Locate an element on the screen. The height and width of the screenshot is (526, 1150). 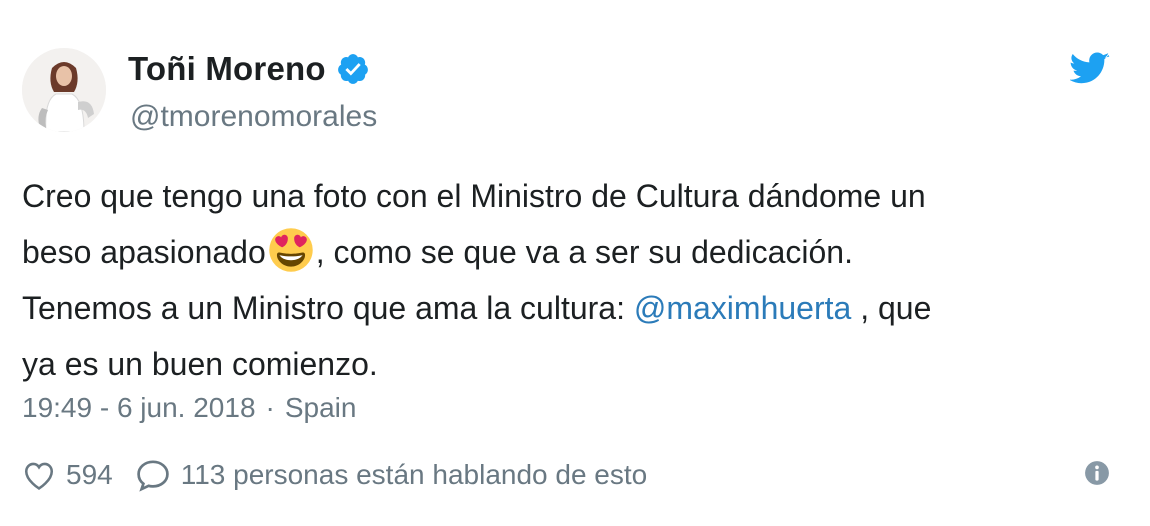
author-avatar is located at coordinates (64, 90).